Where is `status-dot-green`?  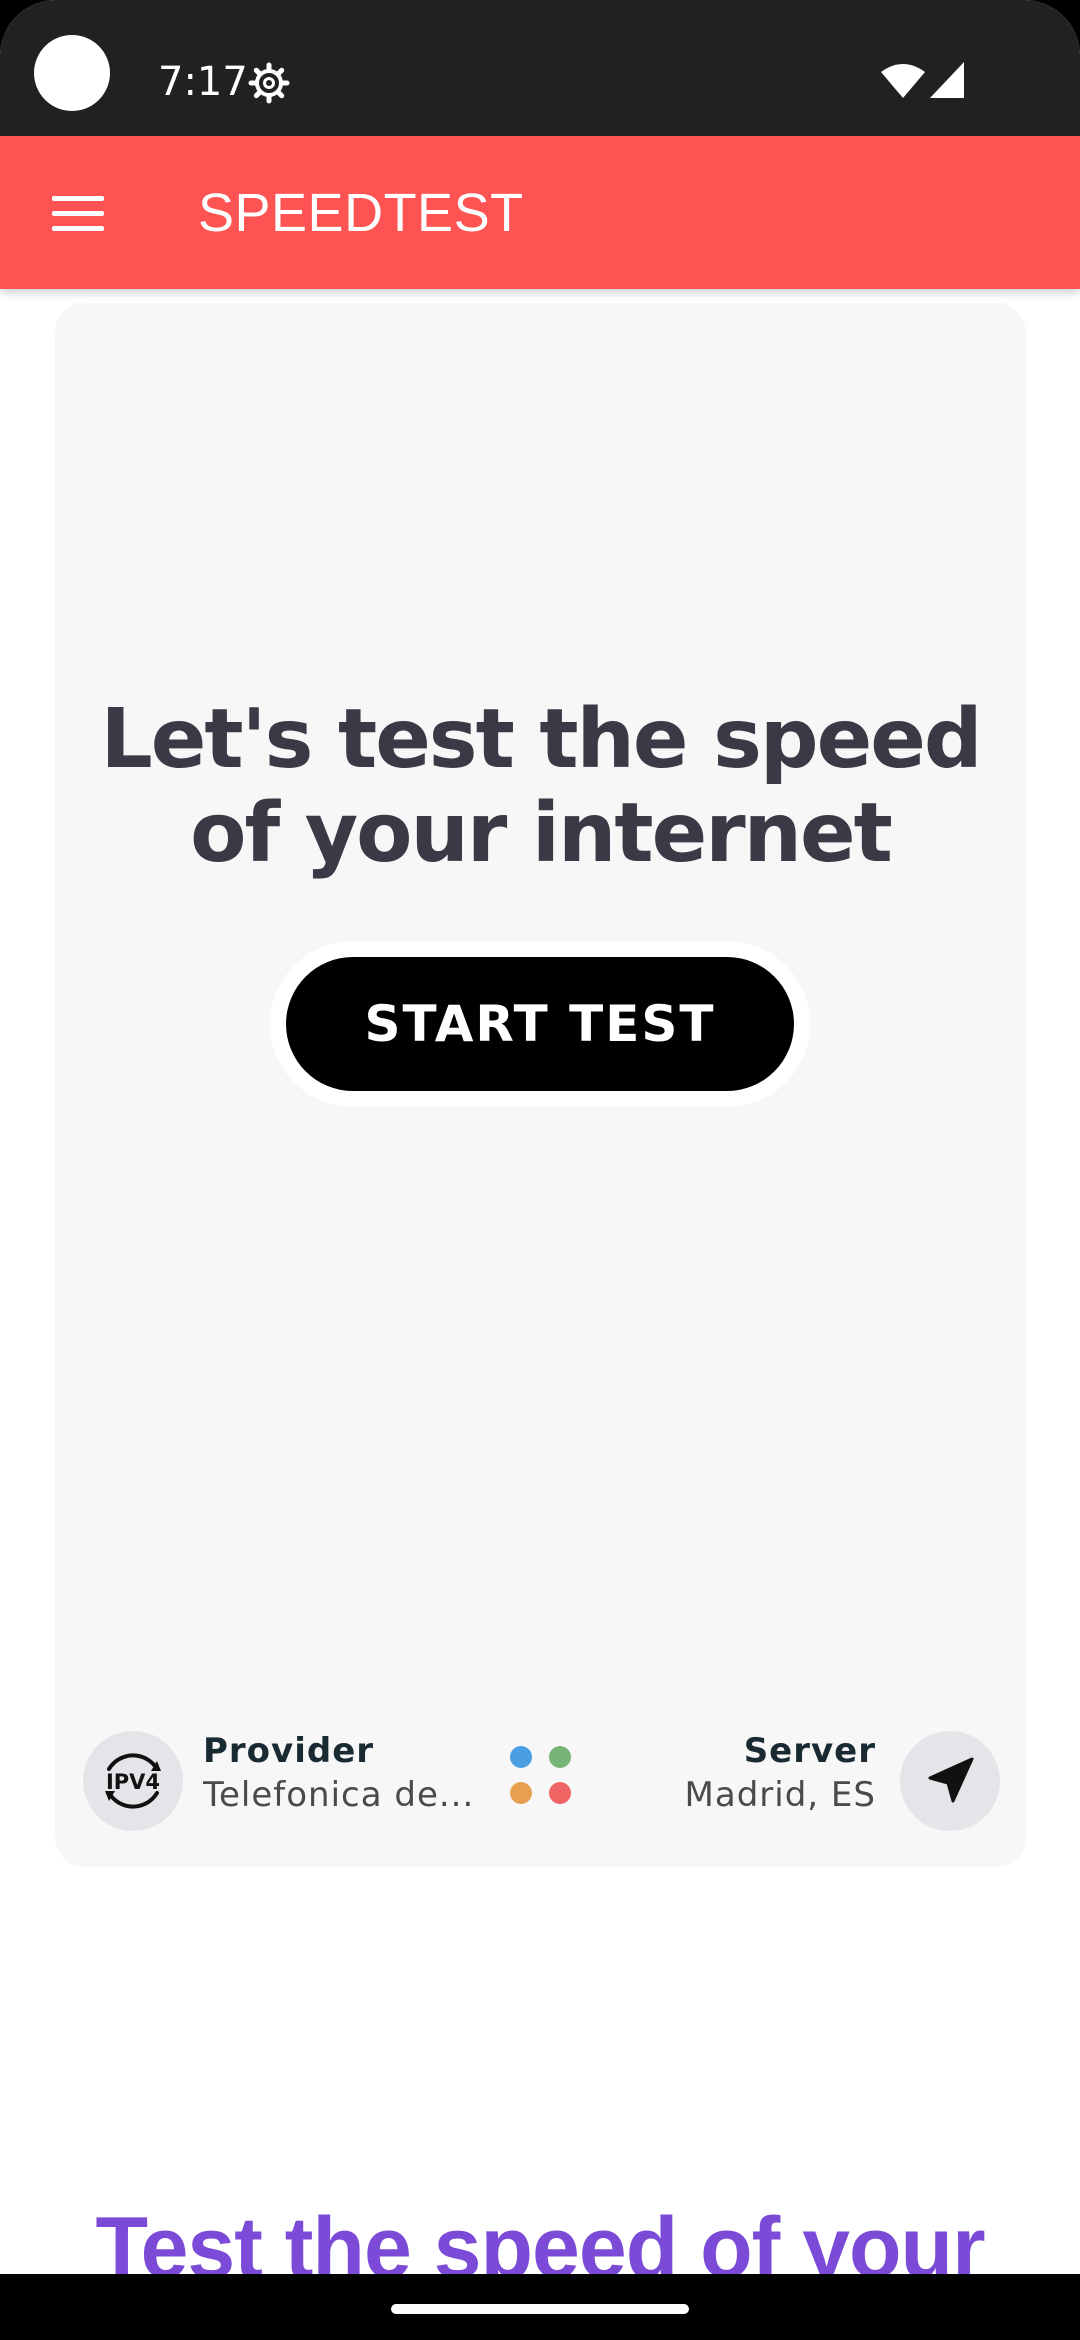 status-dot-green is located at coordinates (560, 1757).